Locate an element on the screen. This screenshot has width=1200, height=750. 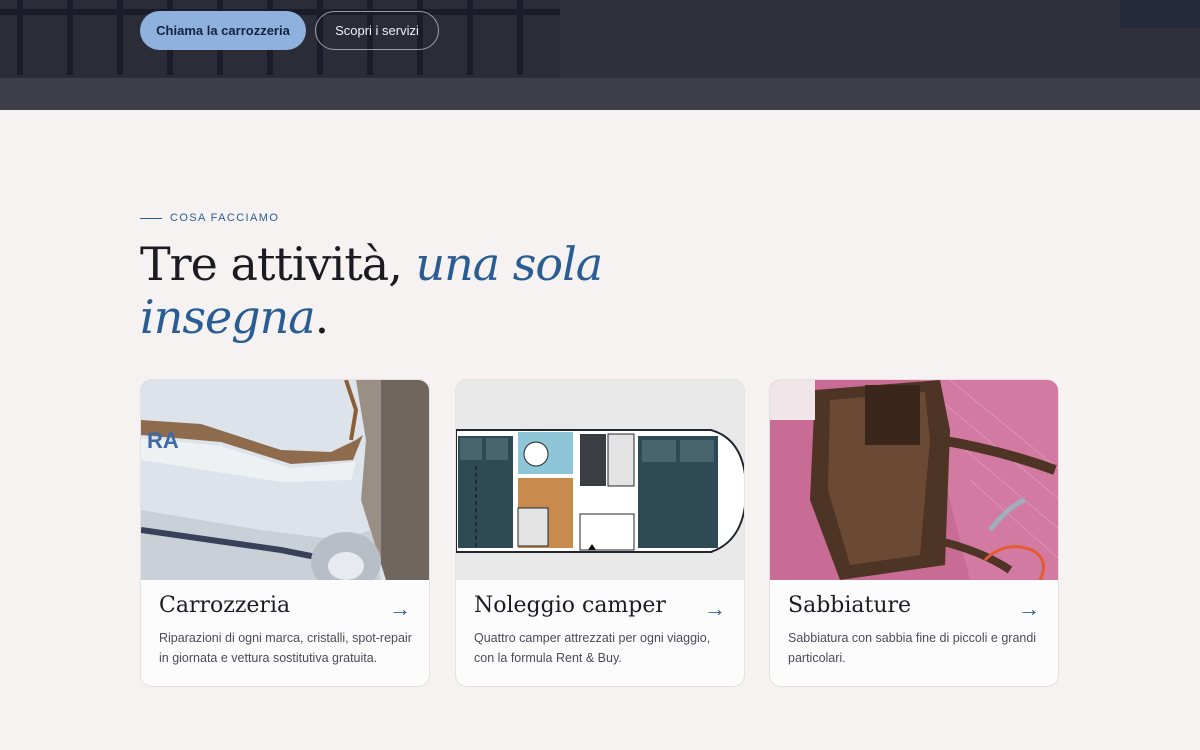
section-headline: Tre attività, una sola insegna. is located at coordinates (400, 291).